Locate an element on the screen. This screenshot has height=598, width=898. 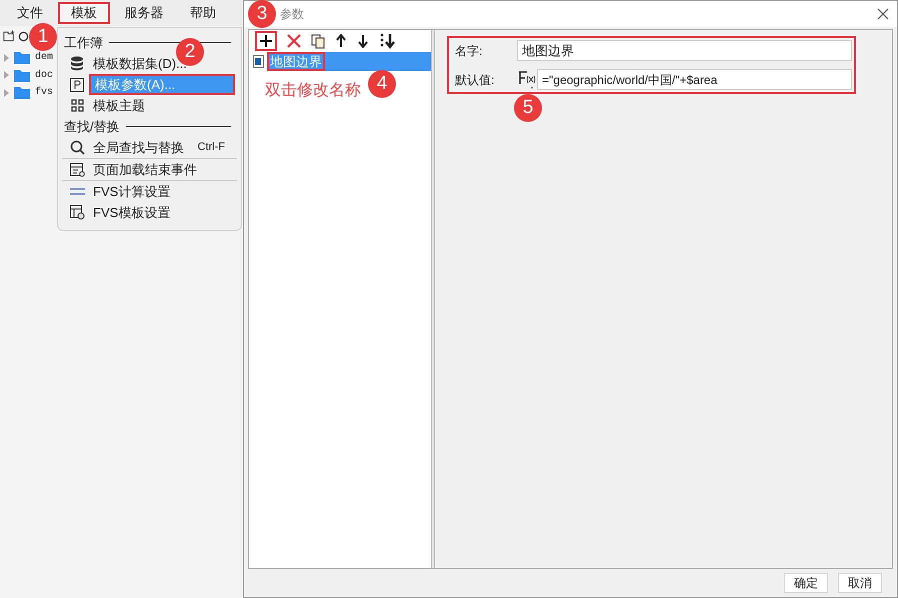
add-button is located at coordinates (266, 41).